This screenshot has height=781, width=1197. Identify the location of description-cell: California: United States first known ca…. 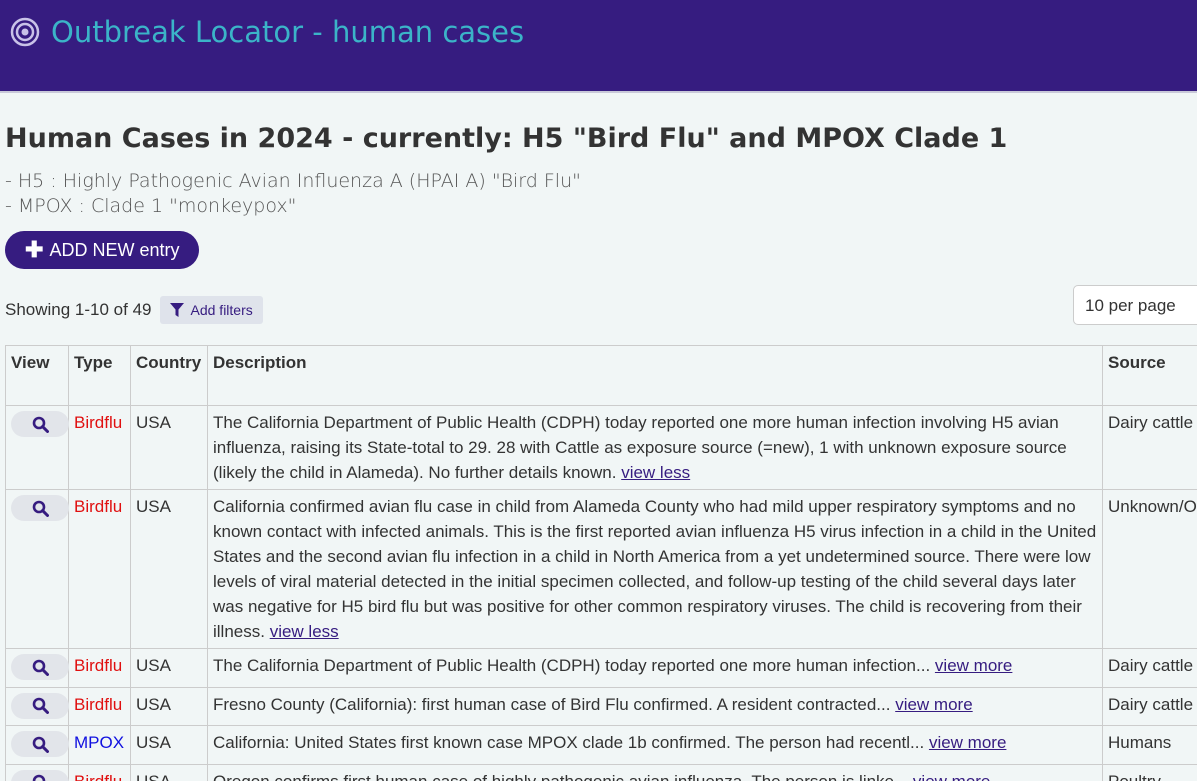
(655, 745).